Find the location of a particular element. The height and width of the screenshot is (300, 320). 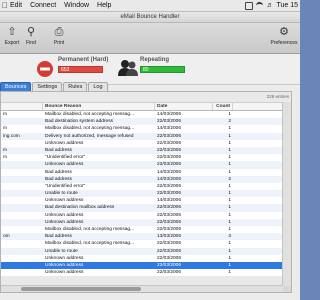

repeating-users-icon is located at coordinates (128, 68).